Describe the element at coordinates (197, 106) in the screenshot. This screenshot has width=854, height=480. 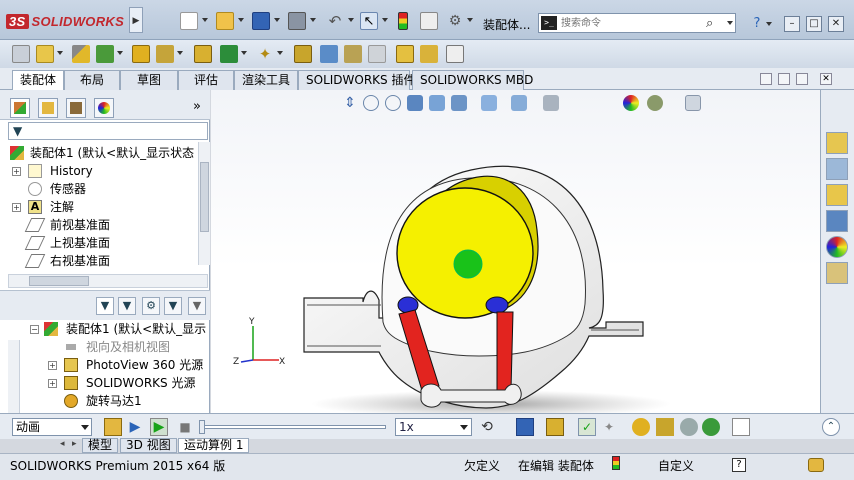
I see `more-tabs-icon: »` at that location.